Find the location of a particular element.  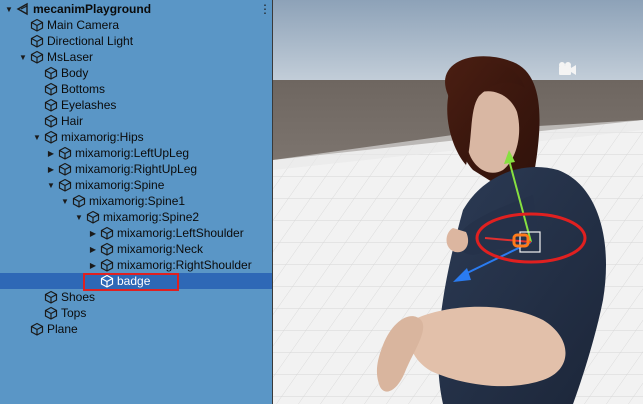

hierarchy-item-label: mixamorig:LeftUpLeg is located at coordinates (132, 153).